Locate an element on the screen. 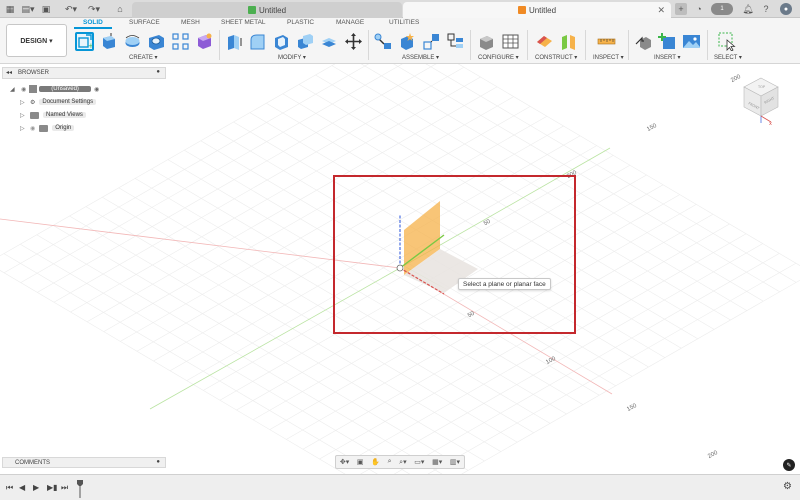  new-tab-icon: + is located at coordinates (681, 9).